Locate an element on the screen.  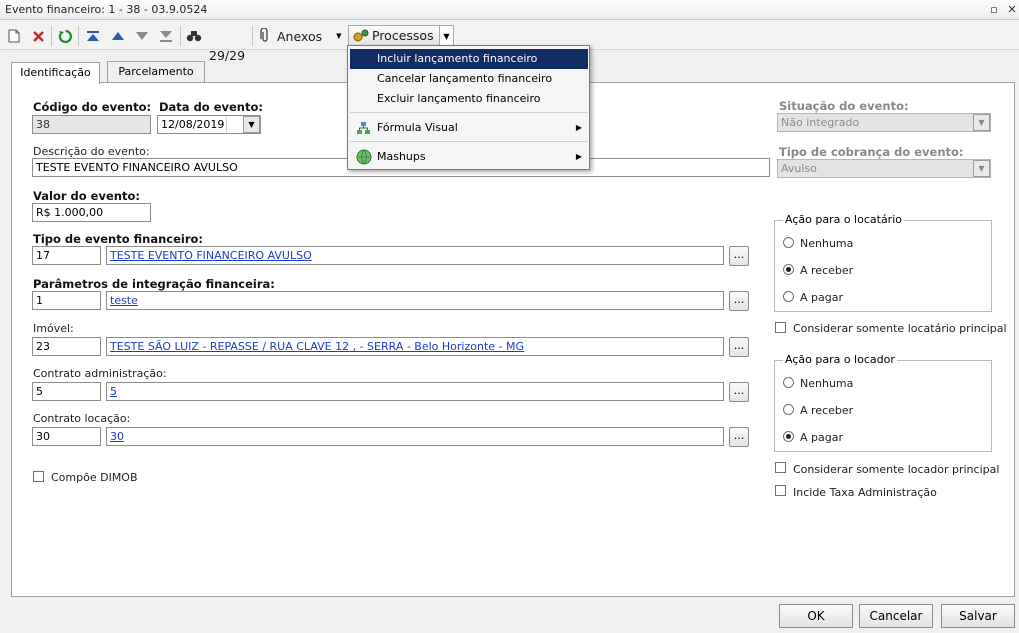
parametros-desc-field: teste is located at coordinates (415, 300).